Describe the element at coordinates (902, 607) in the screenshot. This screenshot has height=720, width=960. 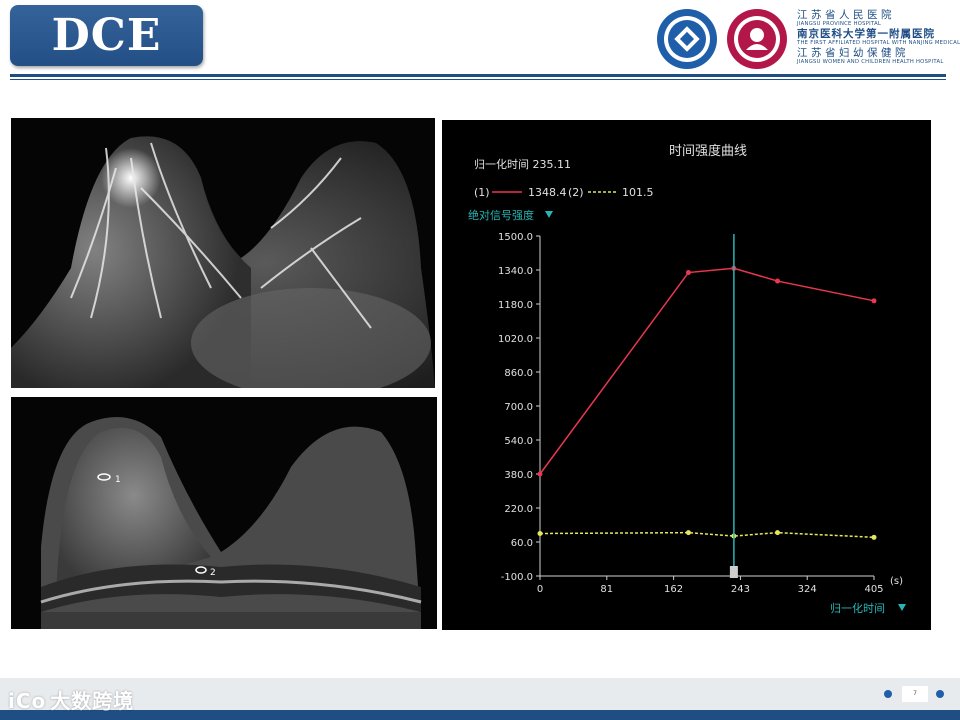
I see `x-axis-dropdown-icon` at that location.